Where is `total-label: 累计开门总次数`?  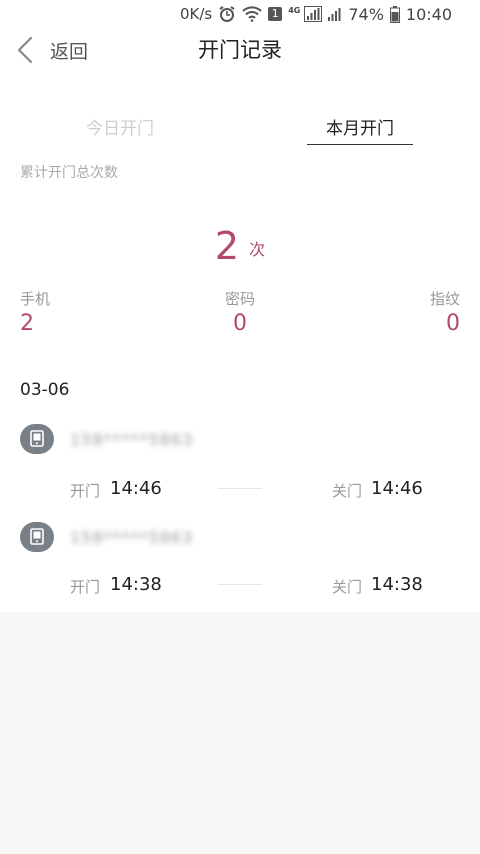
total-label: 累计开门总次数 is located at coordinates (69, 173).